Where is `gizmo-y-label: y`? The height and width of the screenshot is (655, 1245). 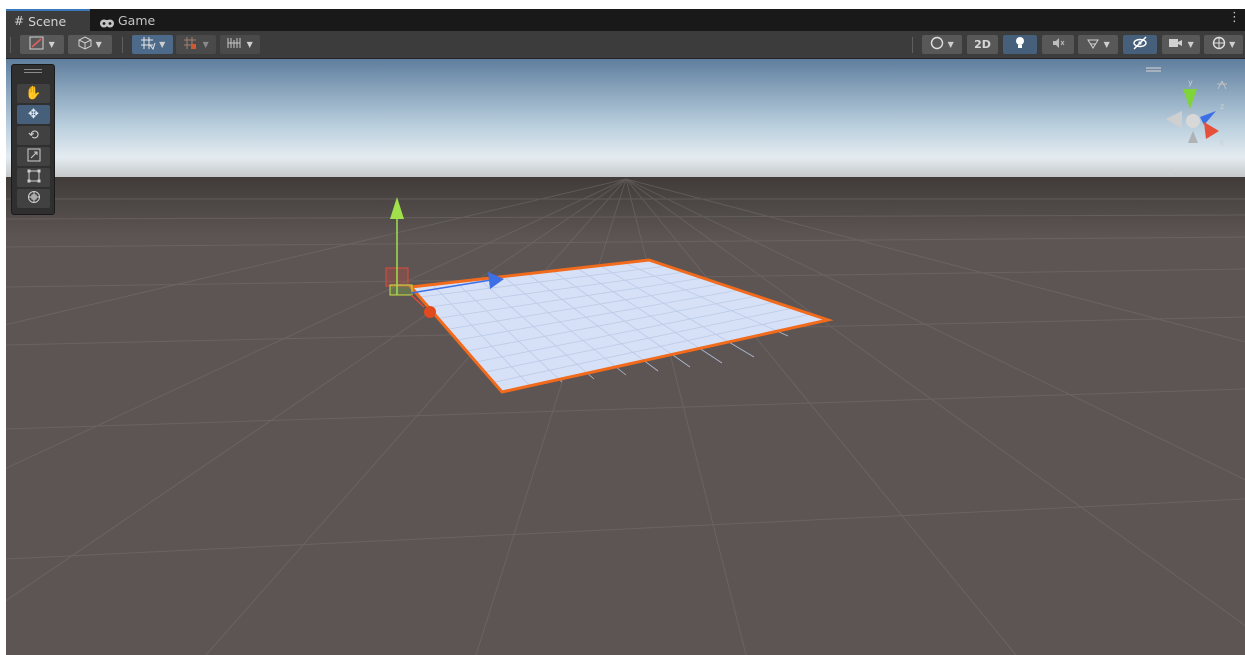
gizmo-y-label: y is located at coordinates (1190, 82).